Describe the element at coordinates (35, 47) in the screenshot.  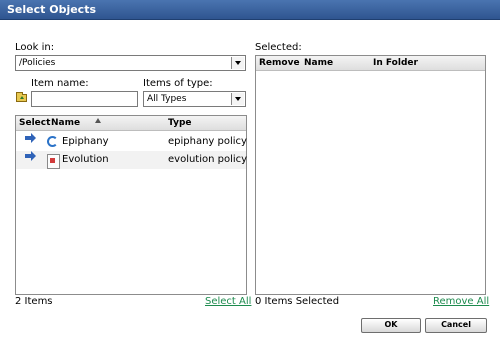
I see `look-in-label: Look in:` at that location.